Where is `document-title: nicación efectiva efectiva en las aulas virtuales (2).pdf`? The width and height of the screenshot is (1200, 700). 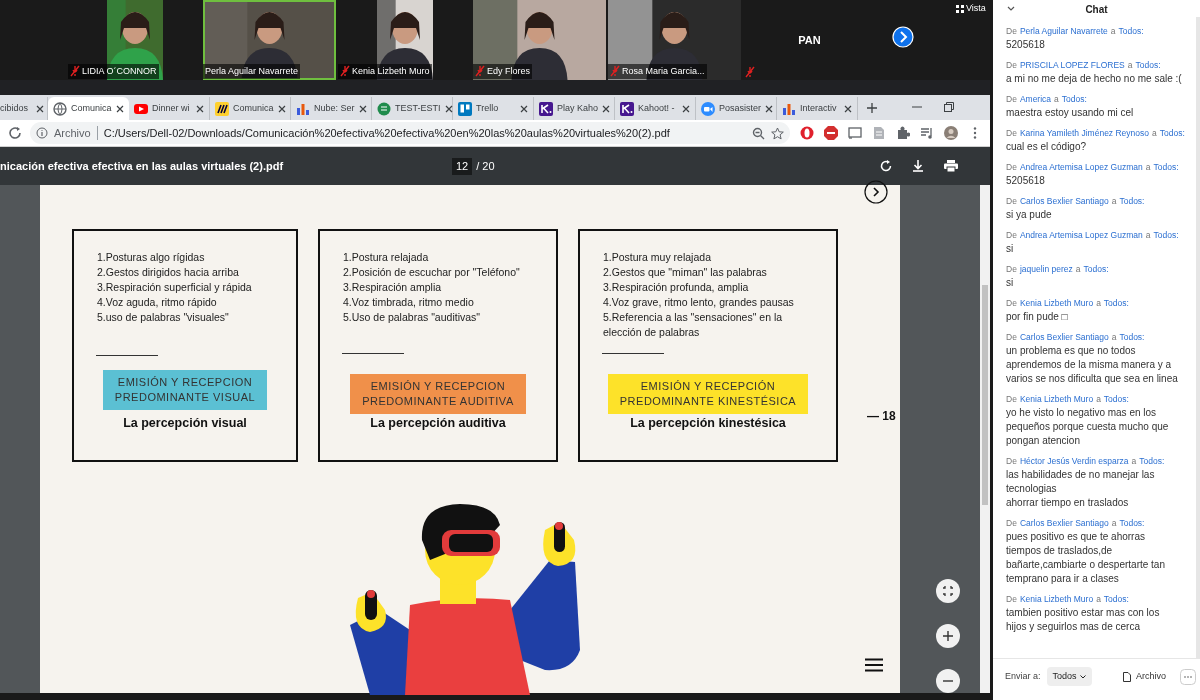
document-title: nicación efectiva efectiva en las aulas virtuales (2).pdf is located at coordinates (142, 166).